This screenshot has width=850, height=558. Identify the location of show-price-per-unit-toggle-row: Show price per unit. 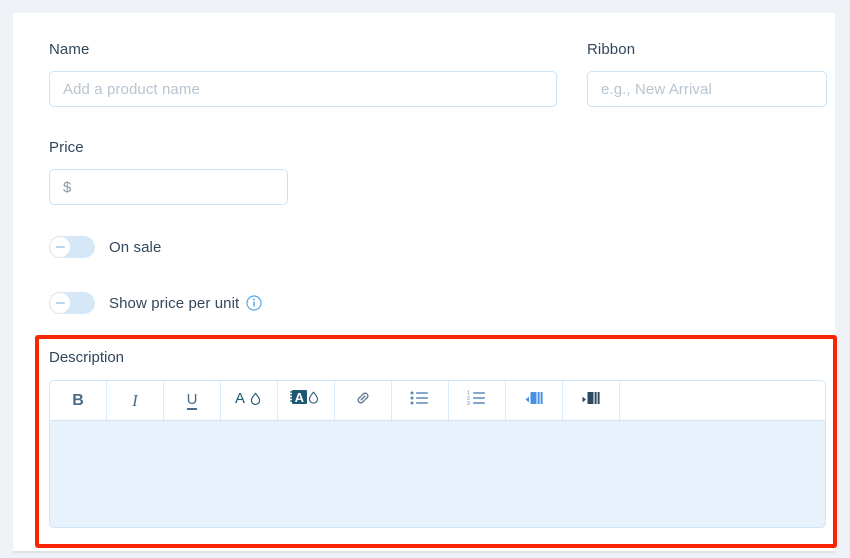
(155, 303).